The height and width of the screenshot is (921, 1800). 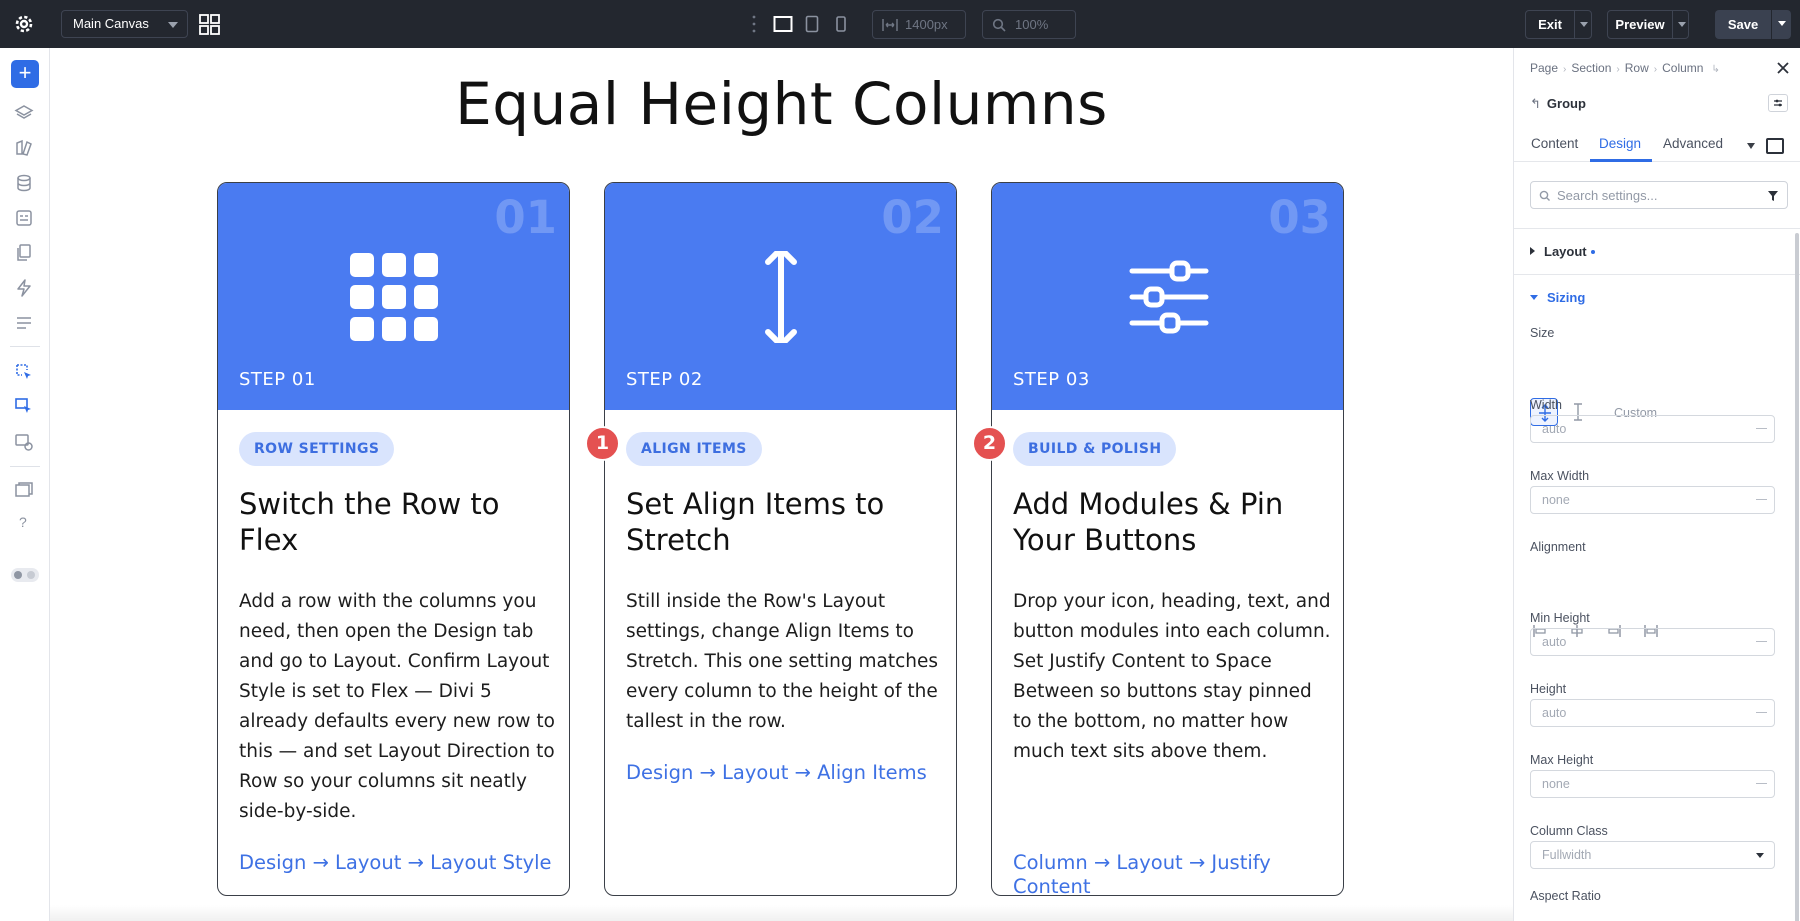 I want to click on column-class-select: Fullwidth, so click(x=1652, y=855).